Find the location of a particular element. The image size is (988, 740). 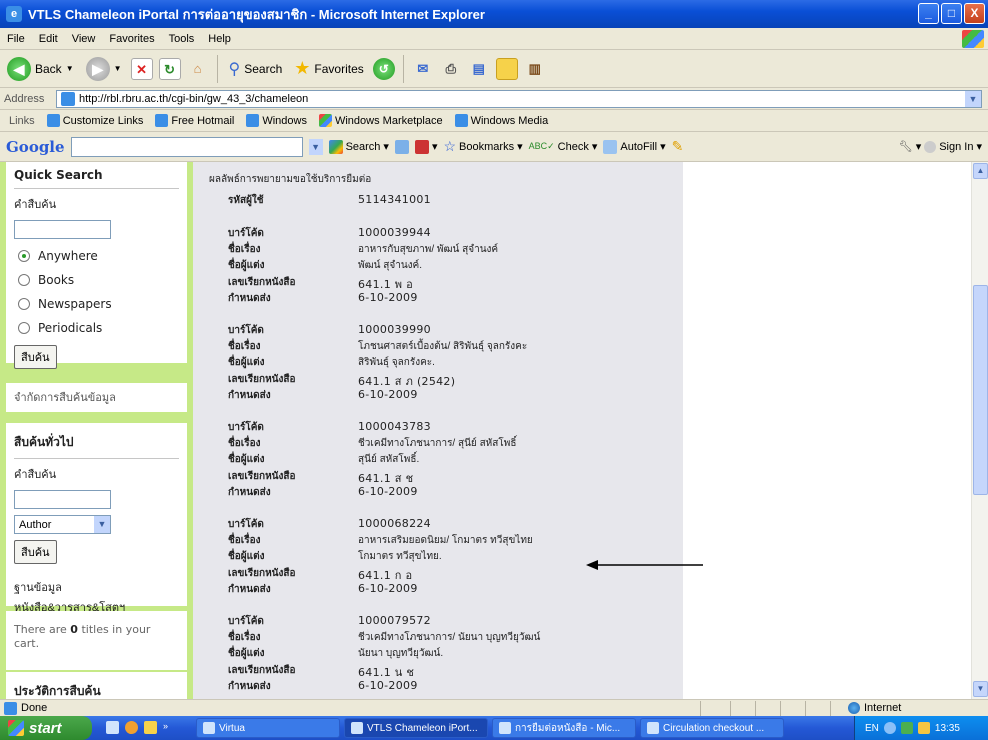

plus-icon is located at coordinates (401, 146).